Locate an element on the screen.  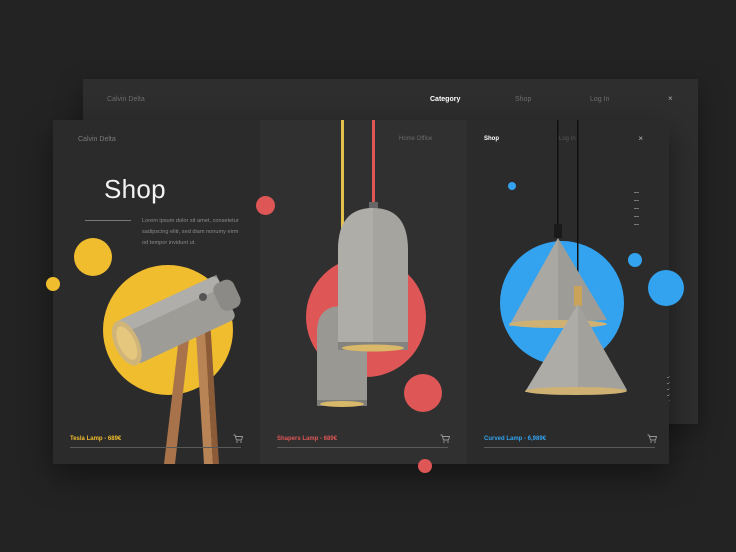
back-brand: Calvin Delta is located at coordinates (126, 99).